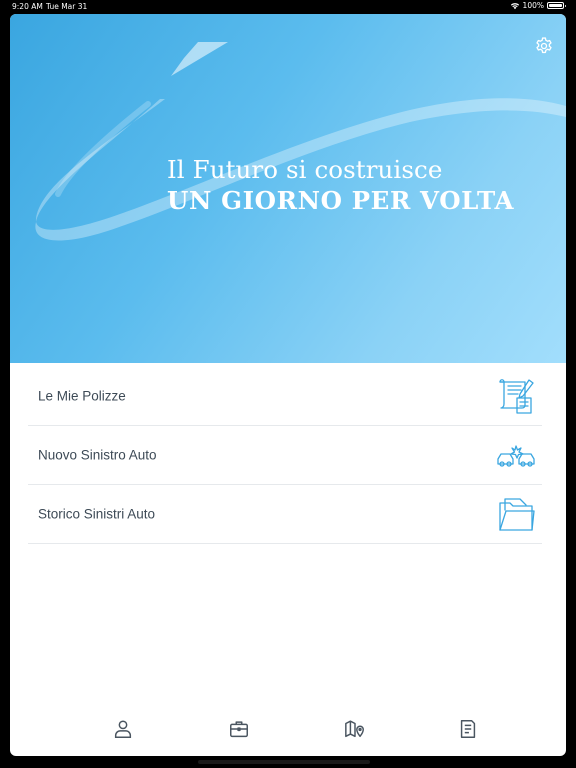 This screenshot has height=768, width=576. I want to click on menu-item-label: Storico Sinistri Auto, so click(97, 514).